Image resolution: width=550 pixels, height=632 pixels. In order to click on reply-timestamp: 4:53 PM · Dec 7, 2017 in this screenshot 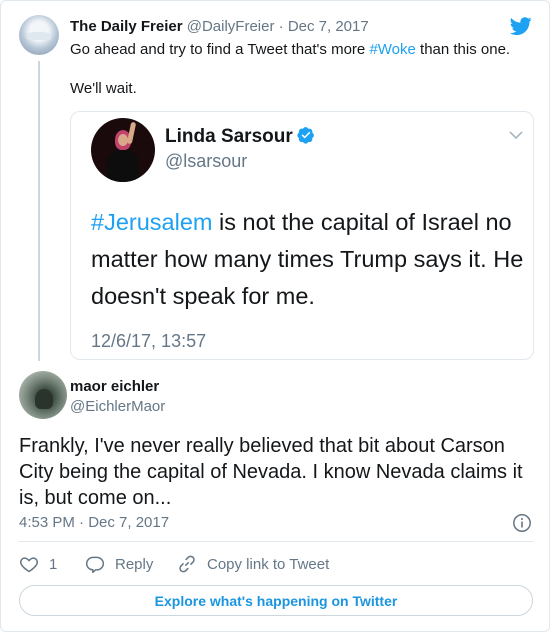, I will do `click(94, 523)`.